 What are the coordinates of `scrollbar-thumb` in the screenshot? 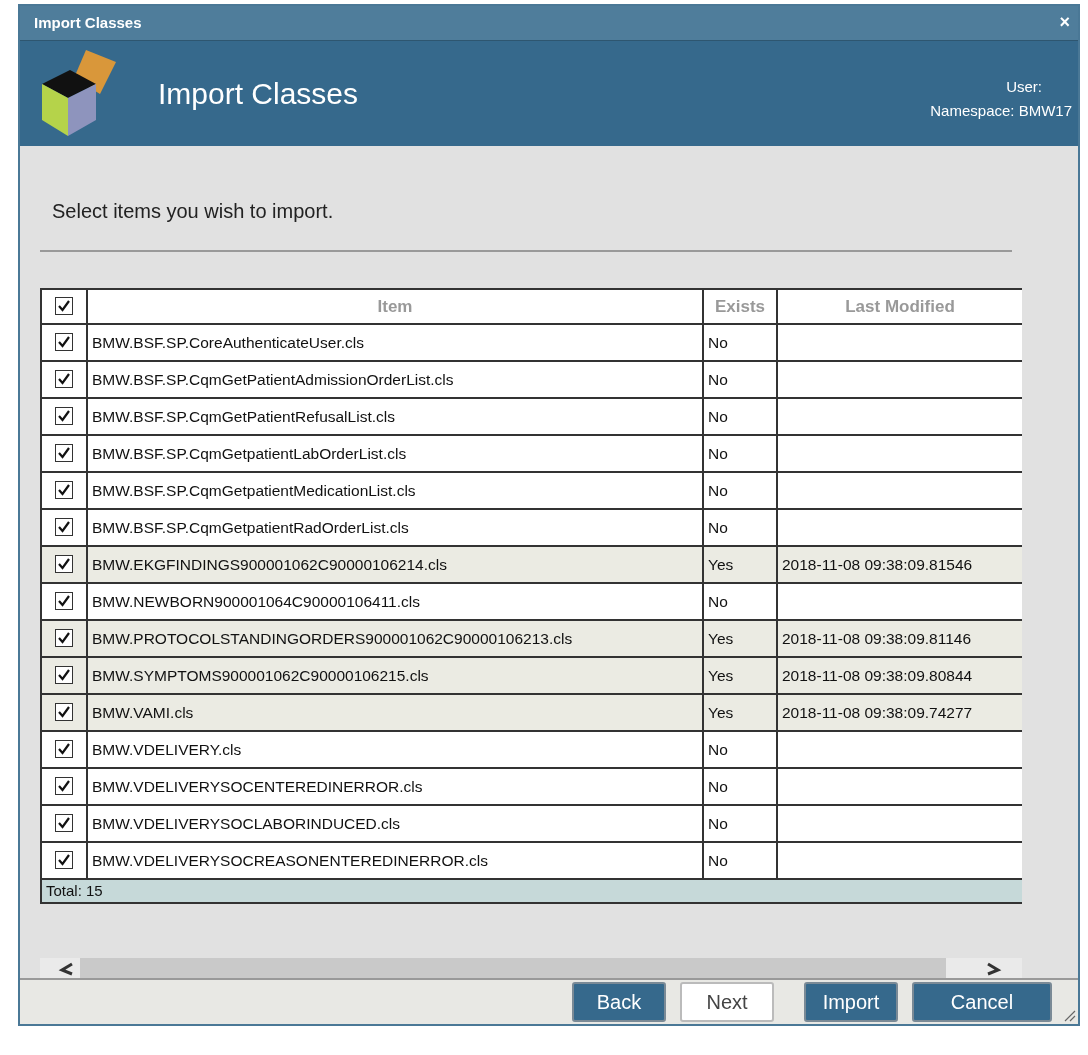 It's located at (513, 967).